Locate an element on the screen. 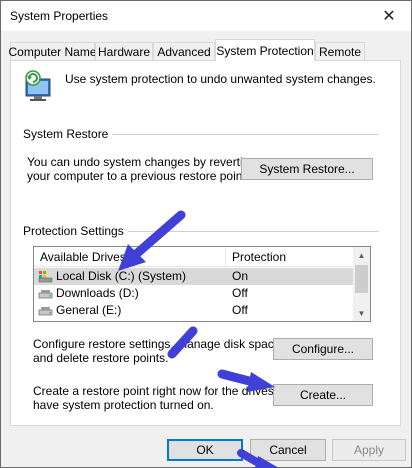 The image size is (412, 468). cancel-button: Cancel is located at coordinates (288, 450).